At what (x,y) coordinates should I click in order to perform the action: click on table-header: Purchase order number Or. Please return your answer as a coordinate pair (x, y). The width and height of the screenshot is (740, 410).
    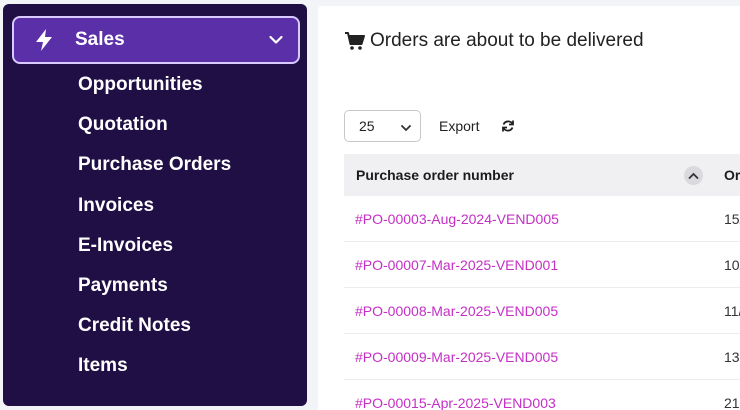
    Looking at the image, I should click on (542, 175).